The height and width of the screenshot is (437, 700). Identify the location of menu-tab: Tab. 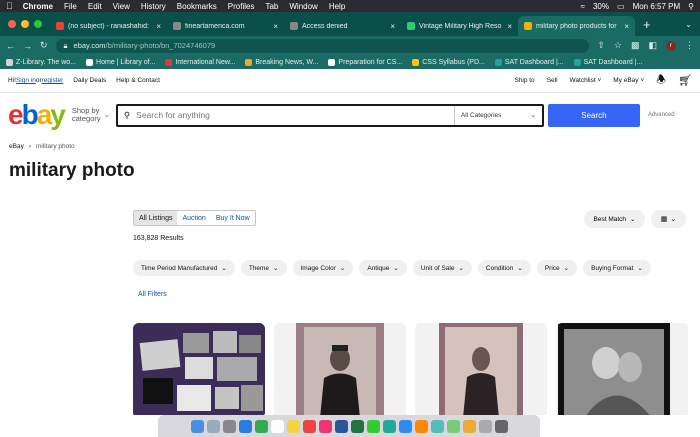
(271, 6).